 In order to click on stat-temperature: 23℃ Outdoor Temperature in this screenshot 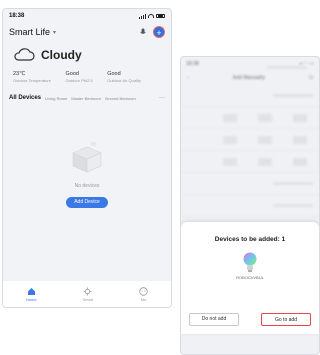, I will do `click(32, 77)`.